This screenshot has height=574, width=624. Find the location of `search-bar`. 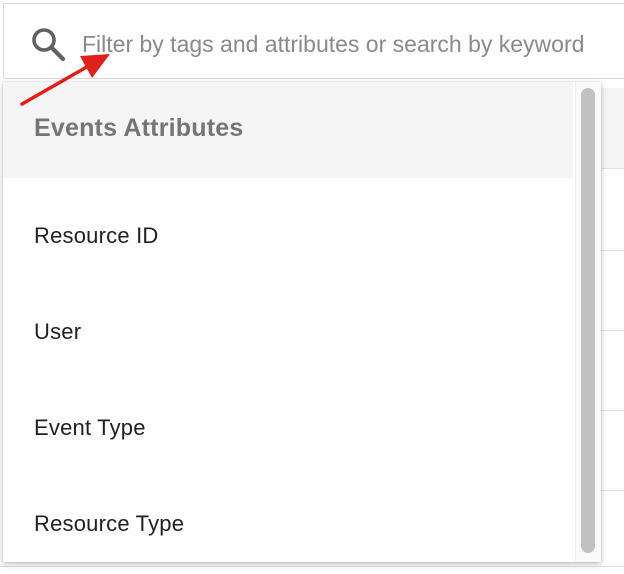

search-bar is located at coordinates (313, 41).